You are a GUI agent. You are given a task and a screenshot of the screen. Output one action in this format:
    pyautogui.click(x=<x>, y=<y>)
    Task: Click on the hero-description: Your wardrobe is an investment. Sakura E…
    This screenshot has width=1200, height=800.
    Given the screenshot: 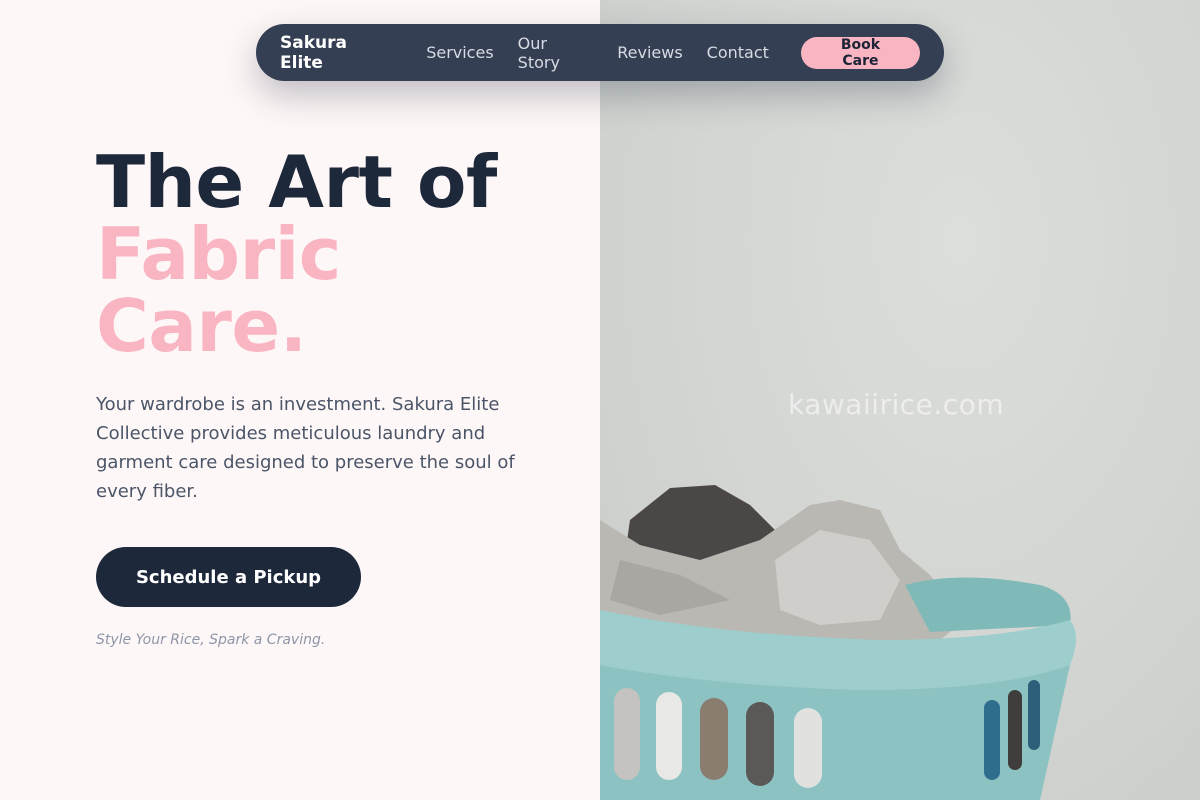 What is the action you would take?
    pyautogui.click(x=305, y=448)
    